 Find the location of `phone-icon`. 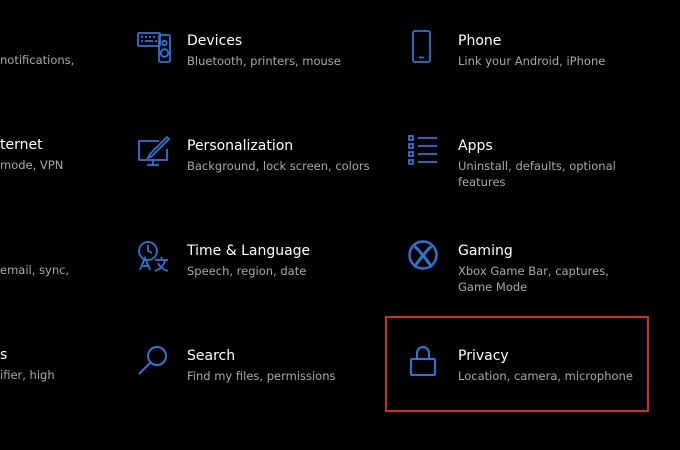

phone-icon is located at coordinates (425, 47).